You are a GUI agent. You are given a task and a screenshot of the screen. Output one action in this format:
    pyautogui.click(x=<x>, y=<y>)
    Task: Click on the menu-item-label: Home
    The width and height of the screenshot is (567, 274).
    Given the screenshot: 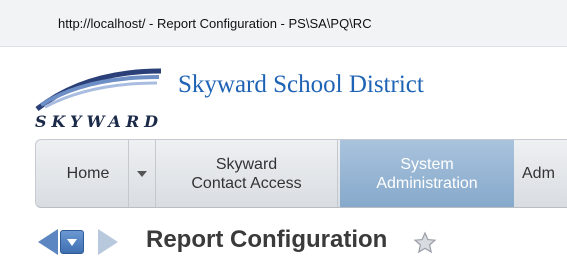 What is the action you would take?
    pyautogui.click(x=88, y=173)
    